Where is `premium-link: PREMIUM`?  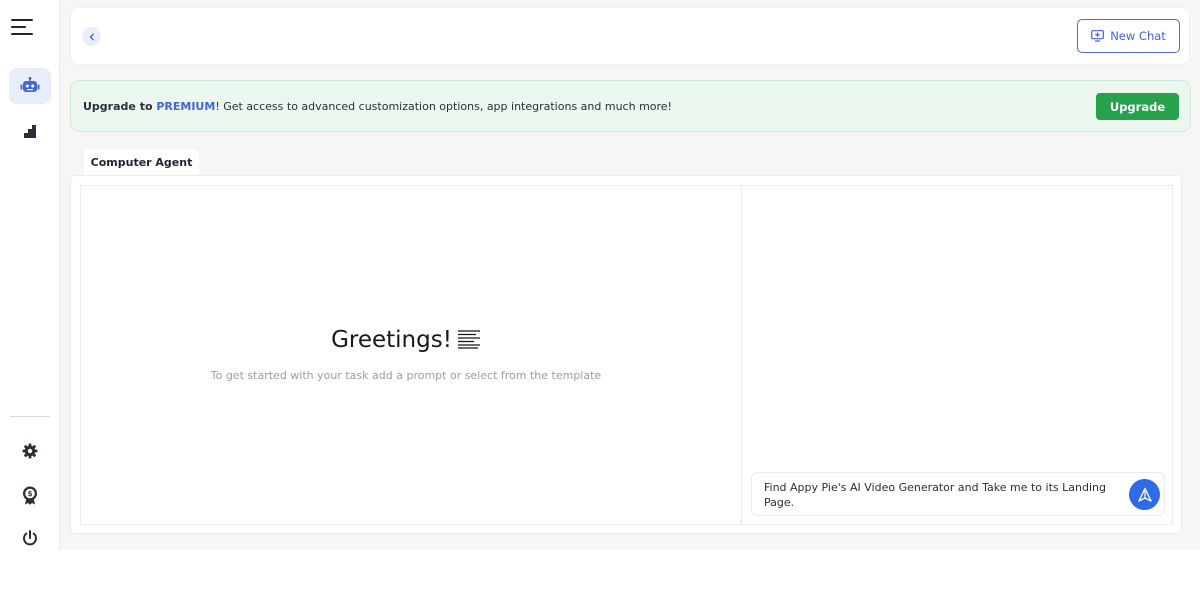 premium-link: PREMIUM is located at coordinates (185, 106).